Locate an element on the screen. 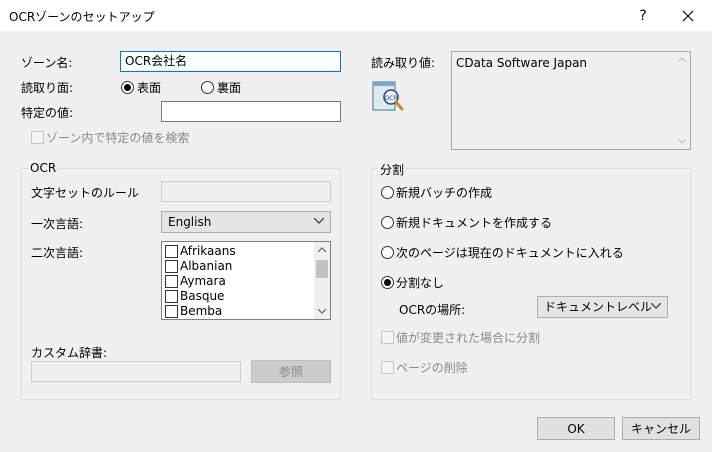 This screenshot has width=712, height=452. ocr-location-select: ドキュメントレベル is located at coordinates (602, 307).